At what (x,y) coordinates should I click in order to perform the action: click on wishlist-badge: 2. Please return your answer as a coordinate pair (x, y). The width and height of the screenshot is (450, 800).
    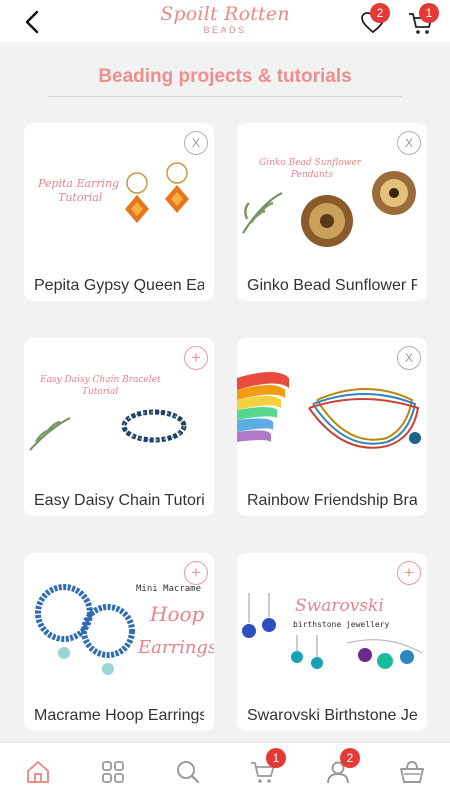
    Looking at the image, I should click on (380, 13).